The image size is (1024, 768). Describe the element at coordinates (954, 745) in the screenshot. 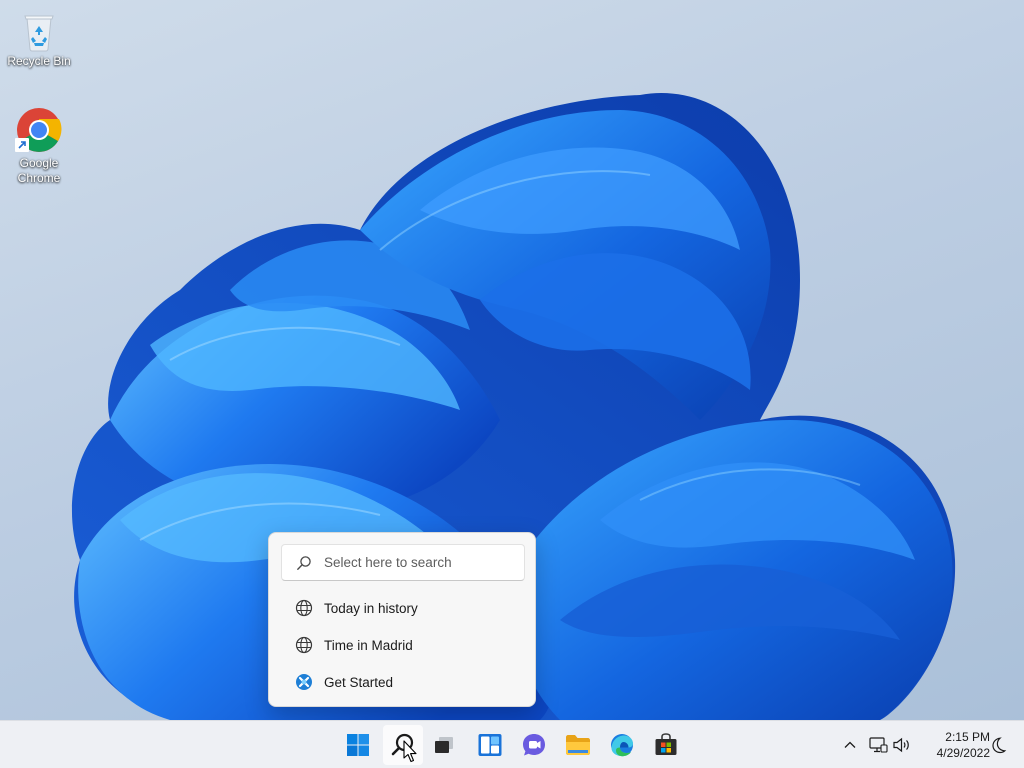

I see `taskbar-clock: 2:15 PM 4/29/2022` at that location.